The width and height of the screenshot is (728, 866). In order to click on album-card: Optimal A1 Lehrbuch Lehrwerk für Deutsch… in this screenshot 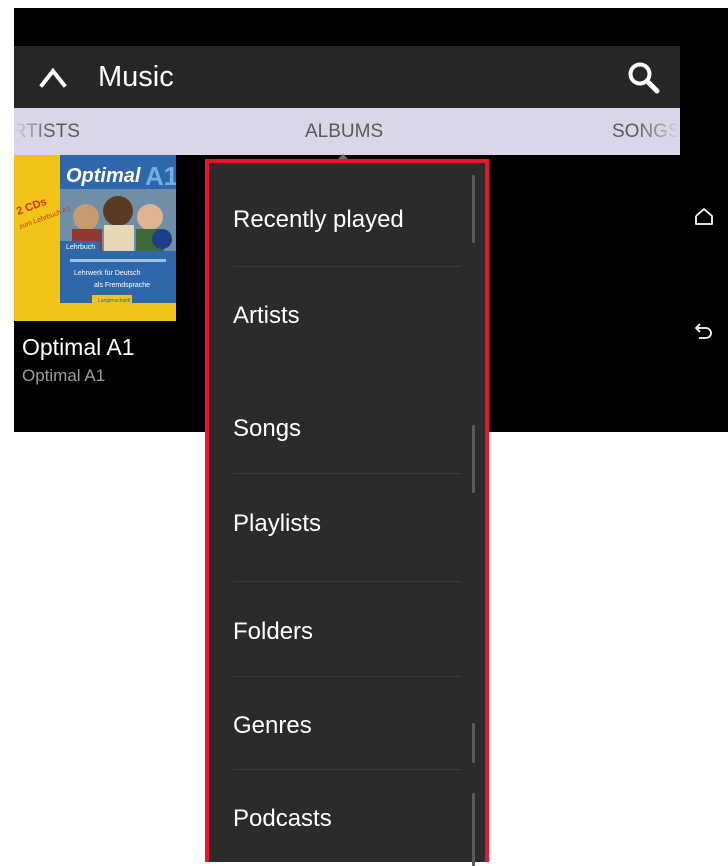, I will do `click(95, 277)`.